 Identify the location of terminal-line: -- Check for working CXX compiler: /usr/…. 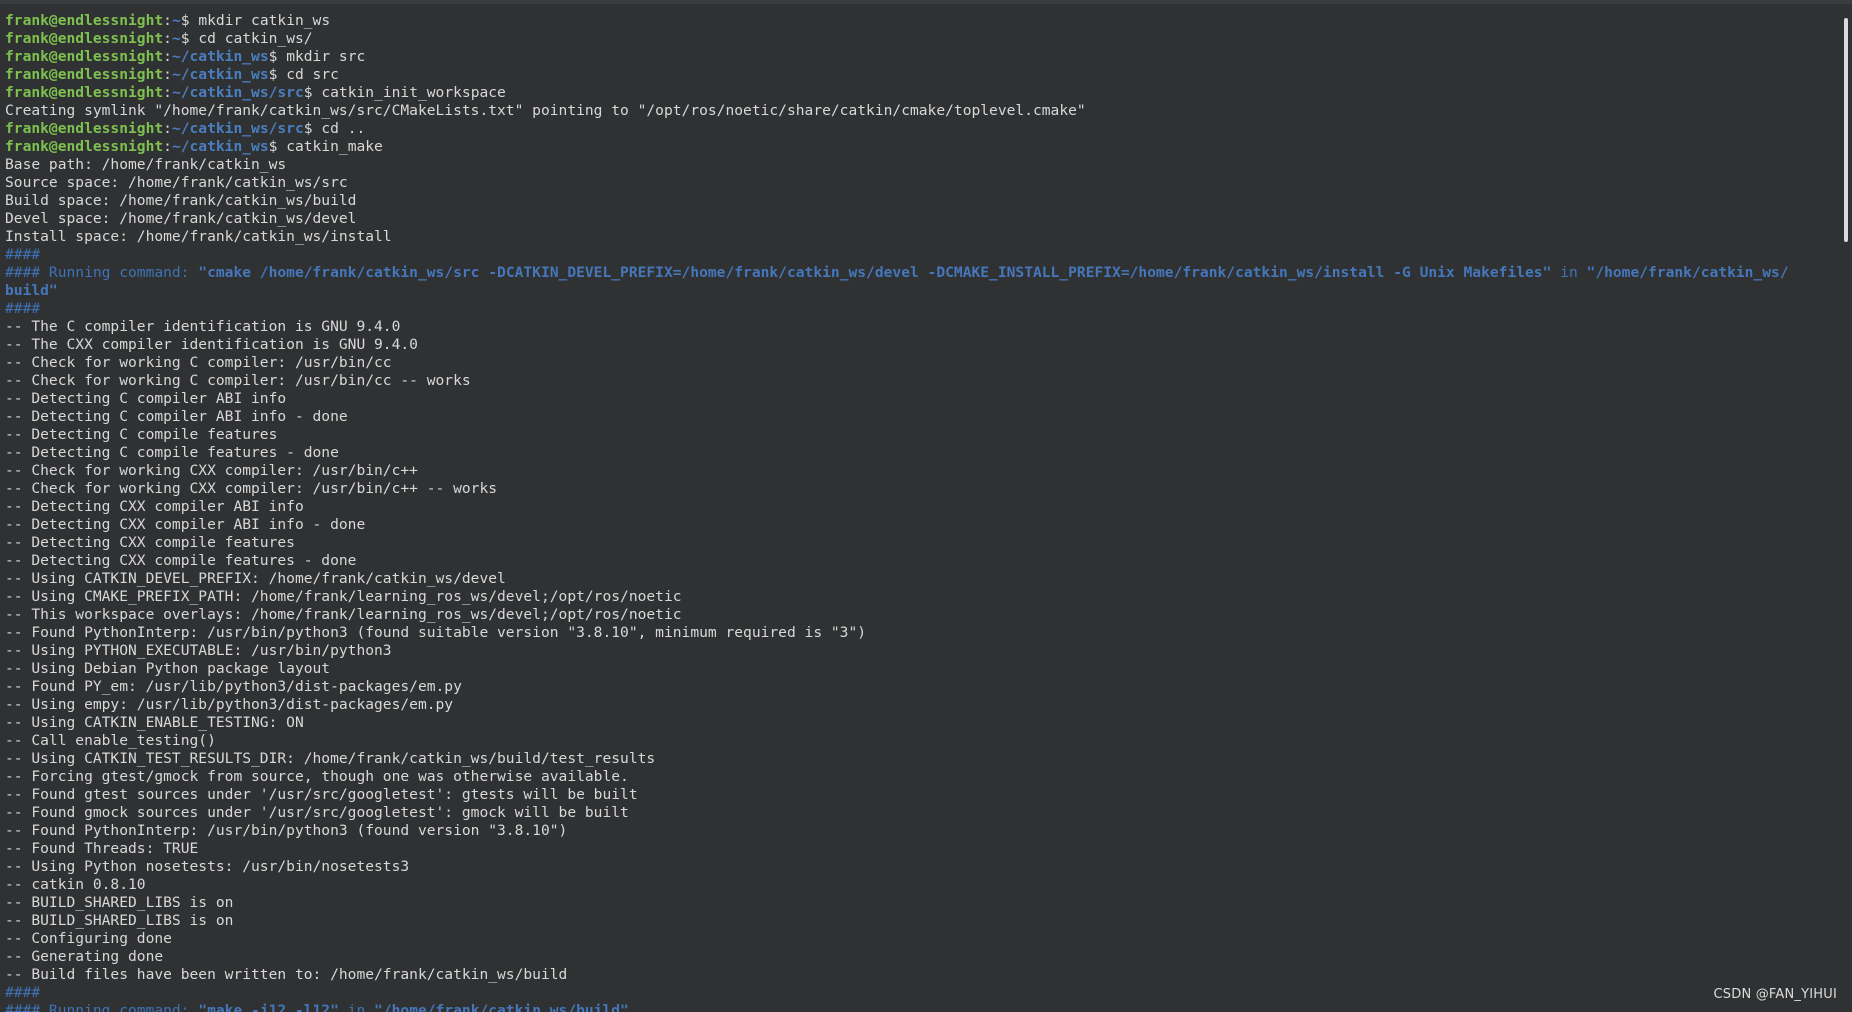
(920, 489).